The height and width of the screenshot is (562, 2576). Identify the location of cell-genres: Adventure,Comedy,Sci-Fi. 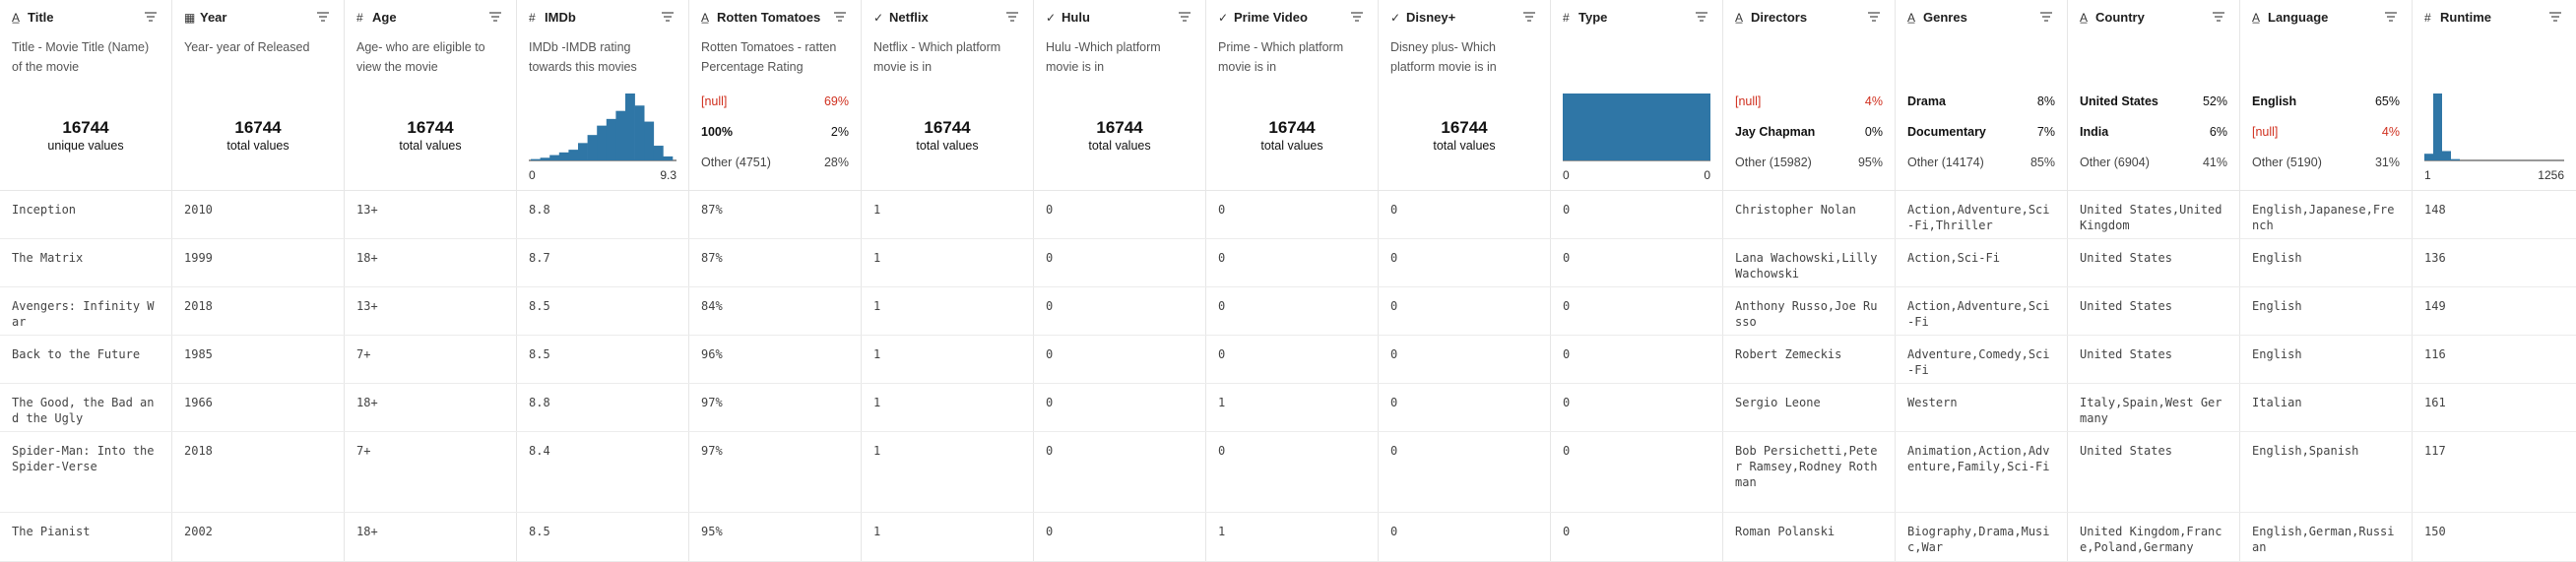
(1982, 362).